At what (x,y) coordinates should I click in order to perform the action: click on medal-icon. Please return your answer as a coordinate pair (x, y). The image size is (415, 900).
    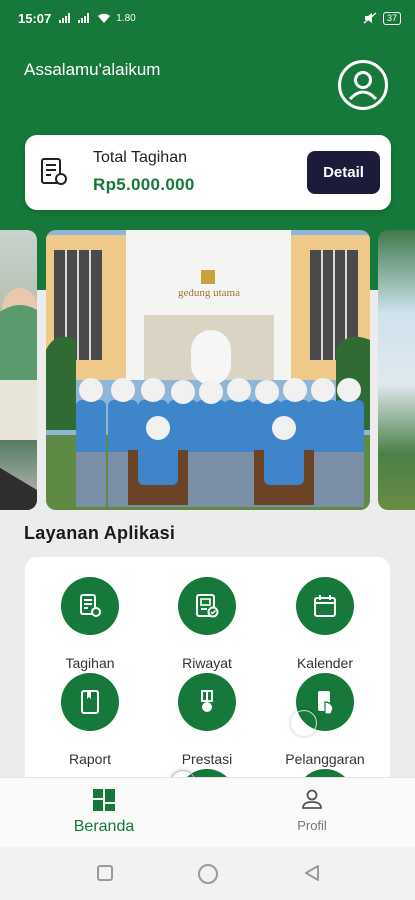
    Looking at the image, I should click on (207, 702).